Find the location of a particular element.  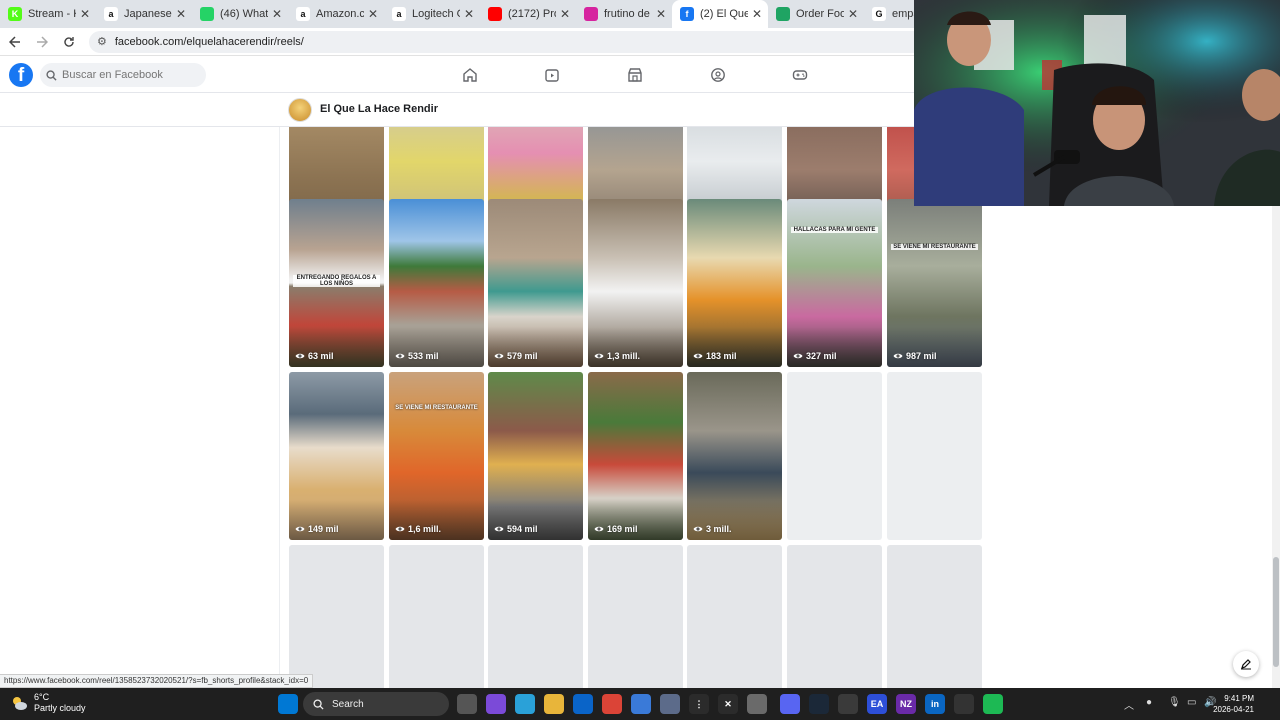

view-count-text: 579 mil is located at coordinates (522, 356).